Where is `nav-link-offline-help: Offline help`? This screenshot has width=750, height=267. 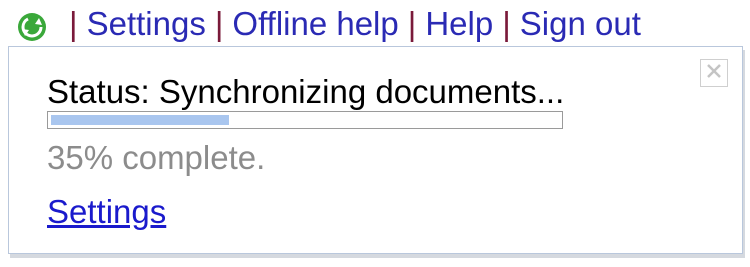
nav-link-offline-help: Offline help is located at coordinates (315, 23).